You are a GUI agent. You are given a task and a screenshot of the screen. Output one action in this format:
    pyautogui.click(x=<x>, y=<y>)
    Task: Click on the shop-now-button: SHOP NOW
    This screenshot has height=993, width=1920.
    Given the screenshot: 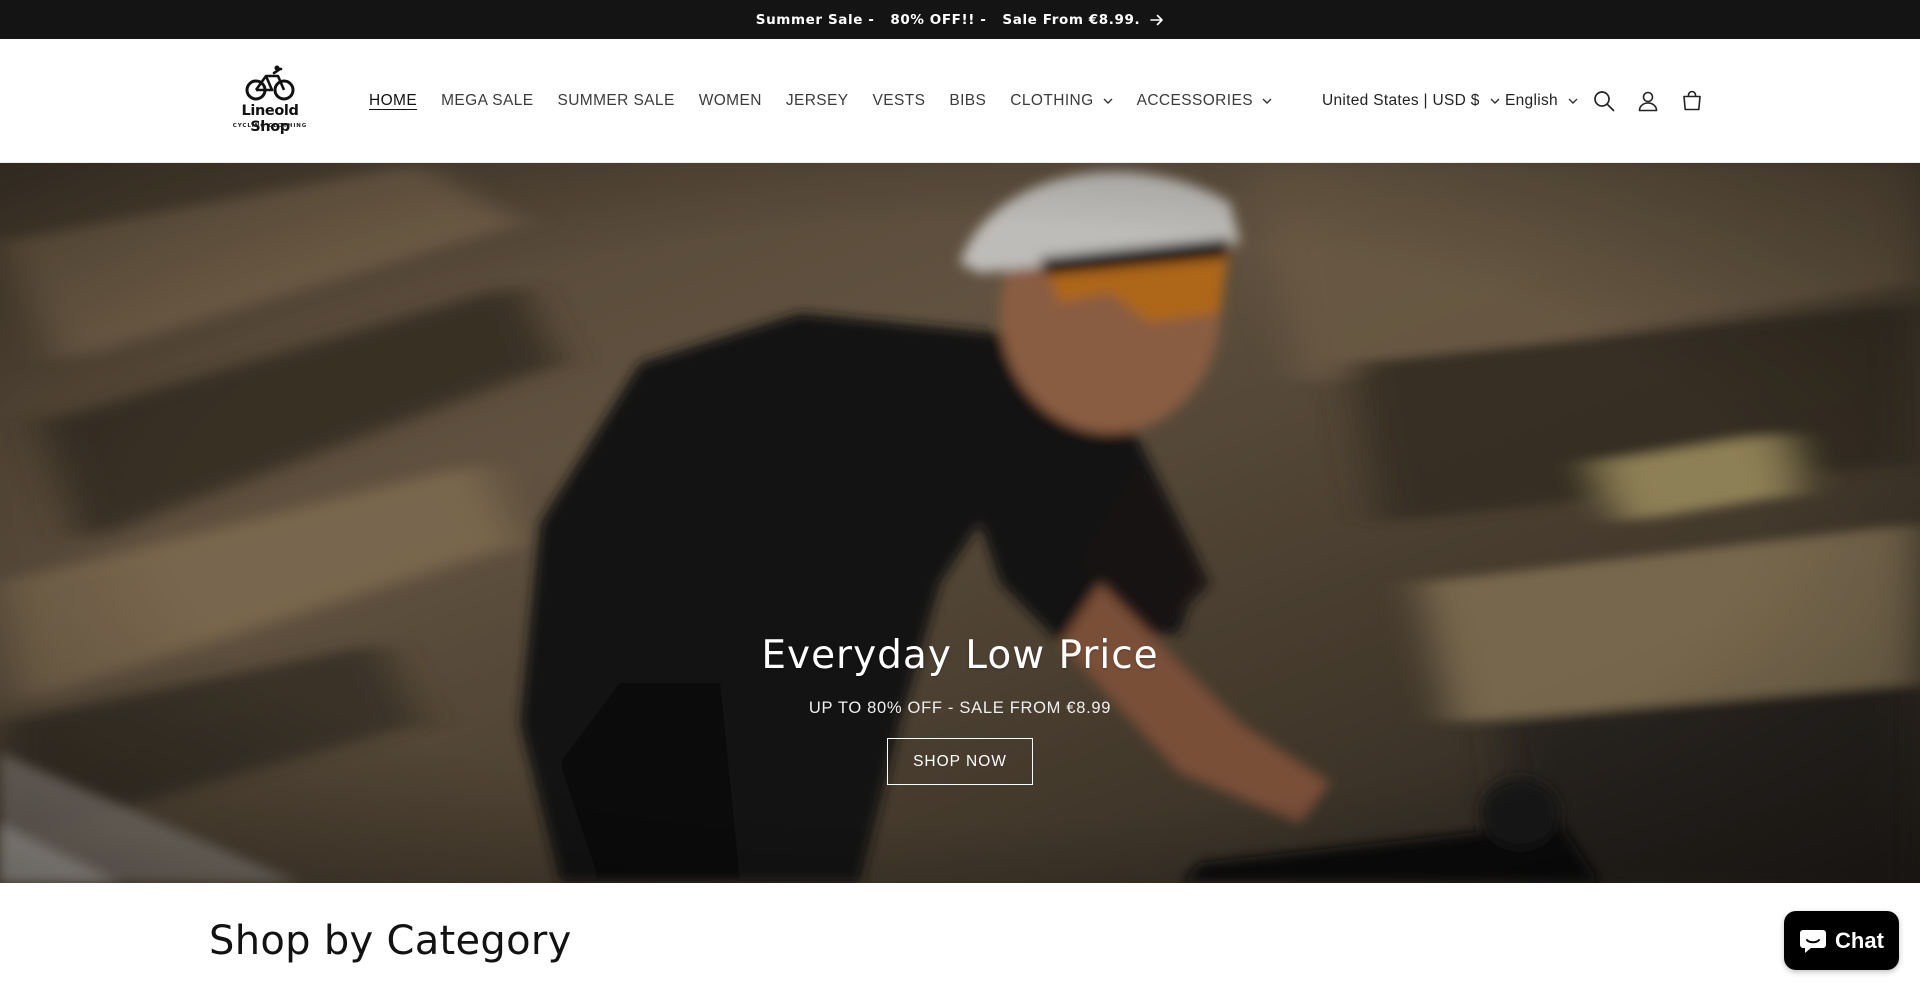 What is the action you would take?
    pyautogui.click(x=960, y=761)
    